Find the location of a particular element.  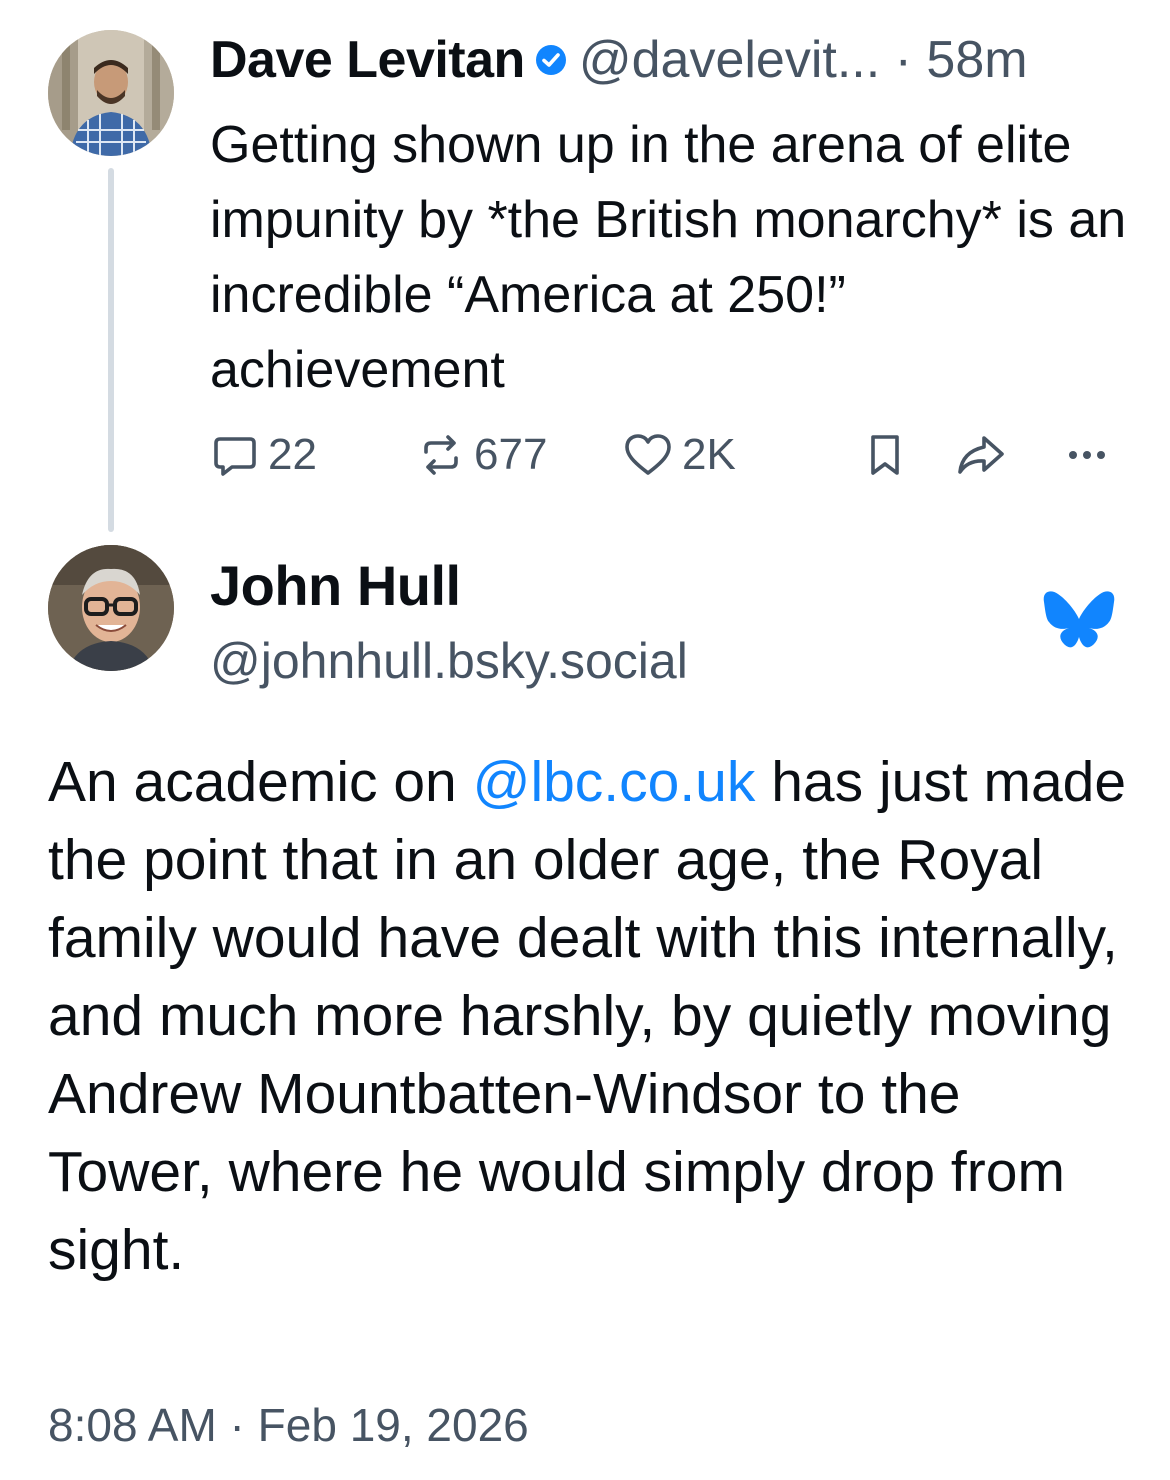

like-button: 2K is located at coordinates (679, 455).